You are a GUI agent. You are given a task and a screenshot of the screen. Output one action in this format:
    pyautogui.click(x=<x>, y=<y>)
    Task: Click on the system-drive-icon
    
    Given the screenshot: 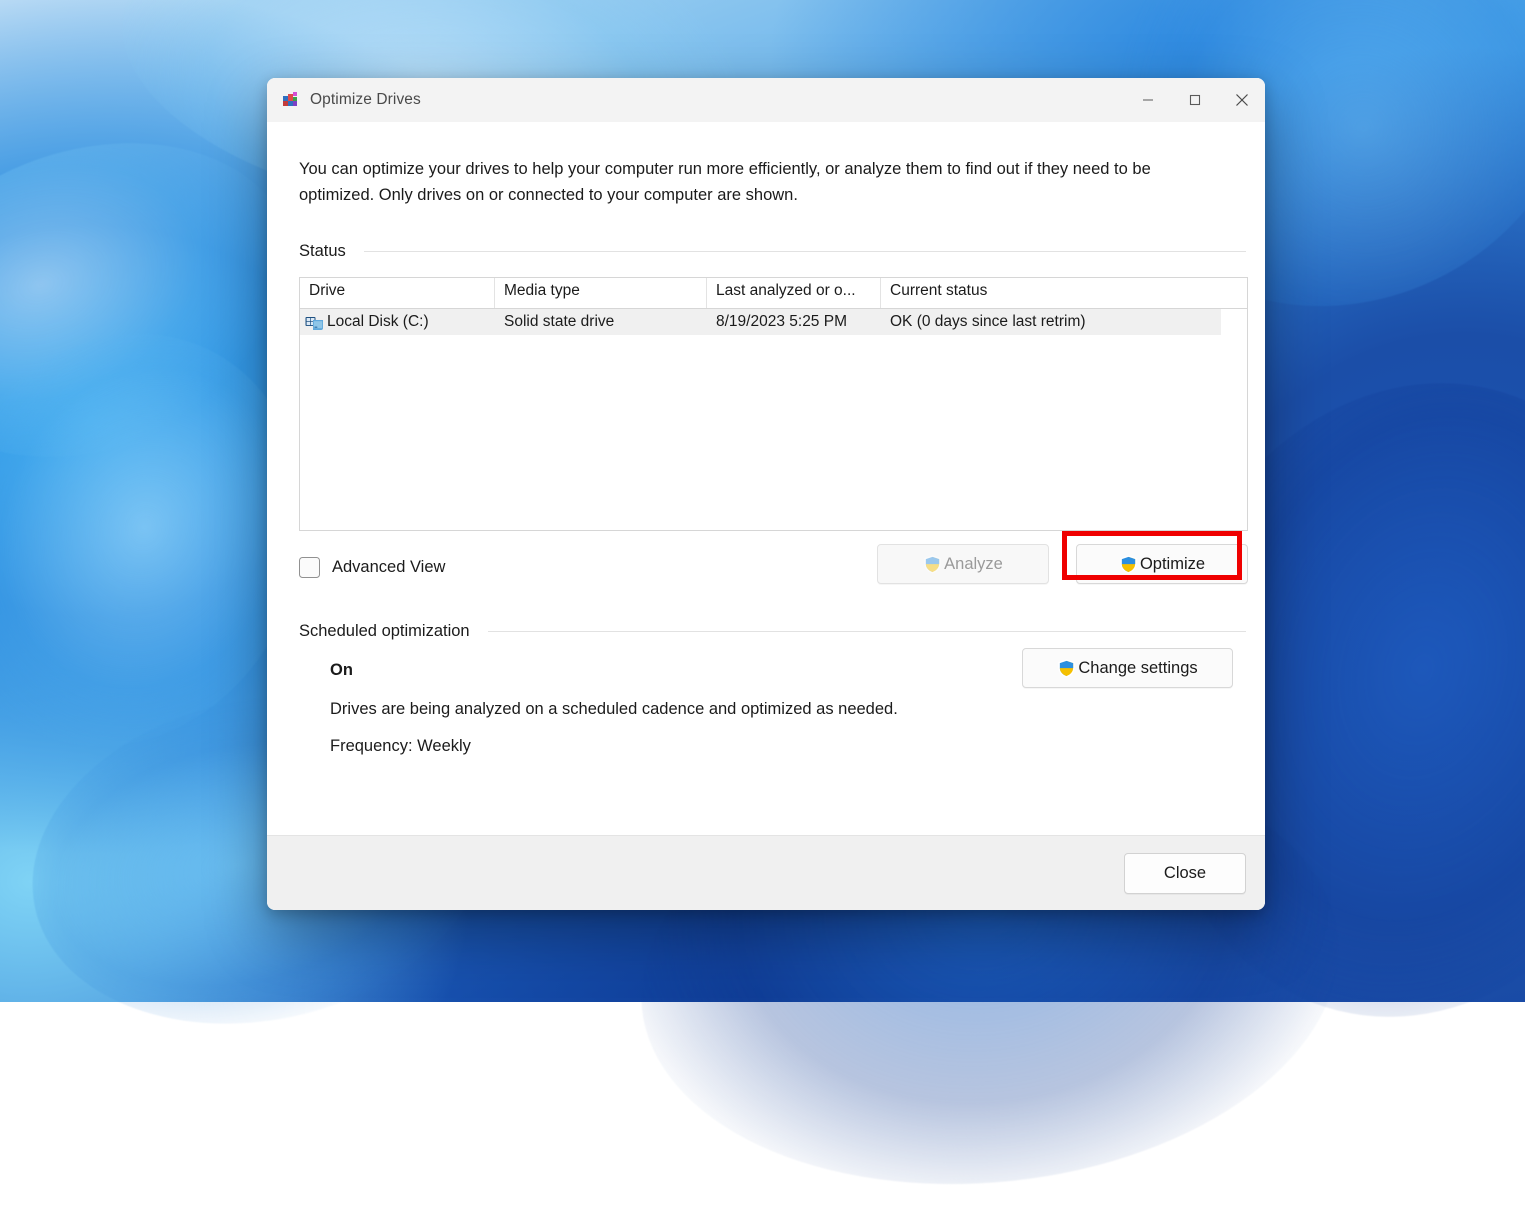 What is the action you would take?
    pyautogui.click(x=314, y=322)
    